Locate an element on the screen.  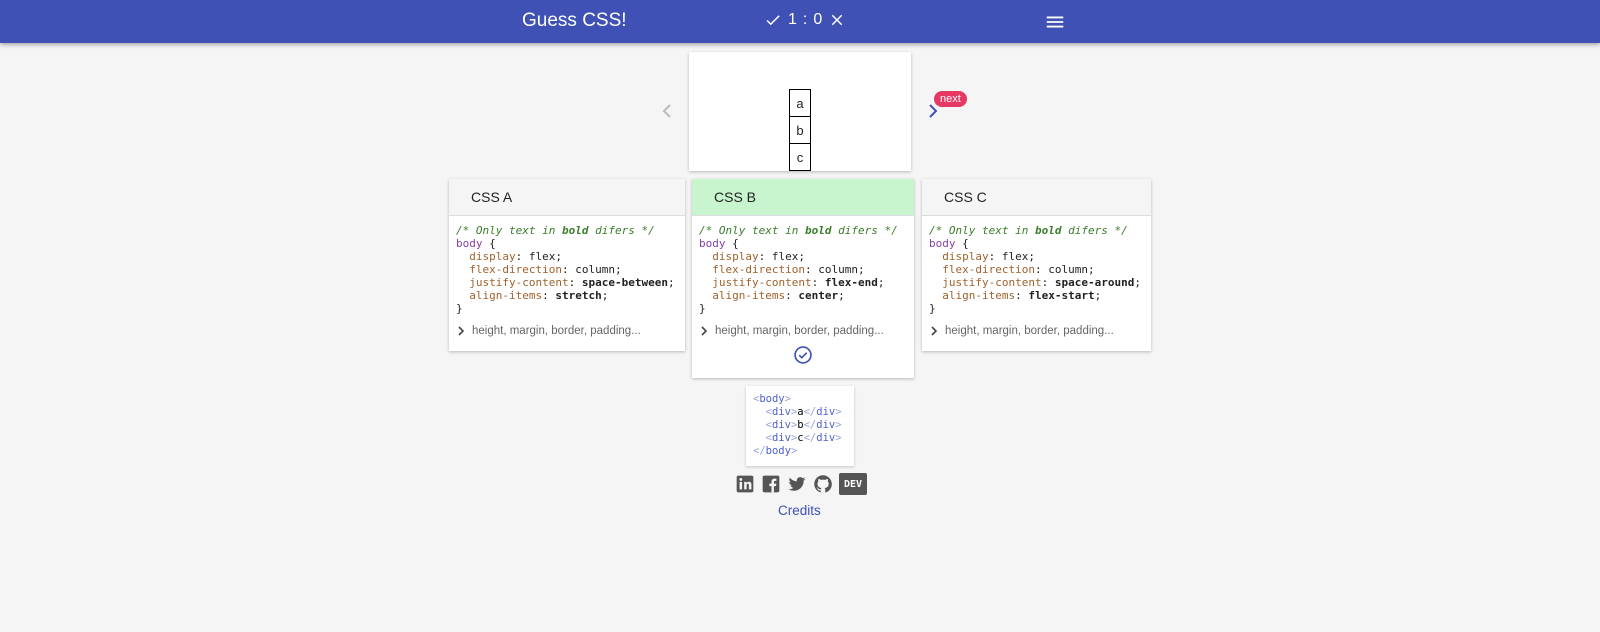
dev-icon: DEV is located at coordinates (853, 484).